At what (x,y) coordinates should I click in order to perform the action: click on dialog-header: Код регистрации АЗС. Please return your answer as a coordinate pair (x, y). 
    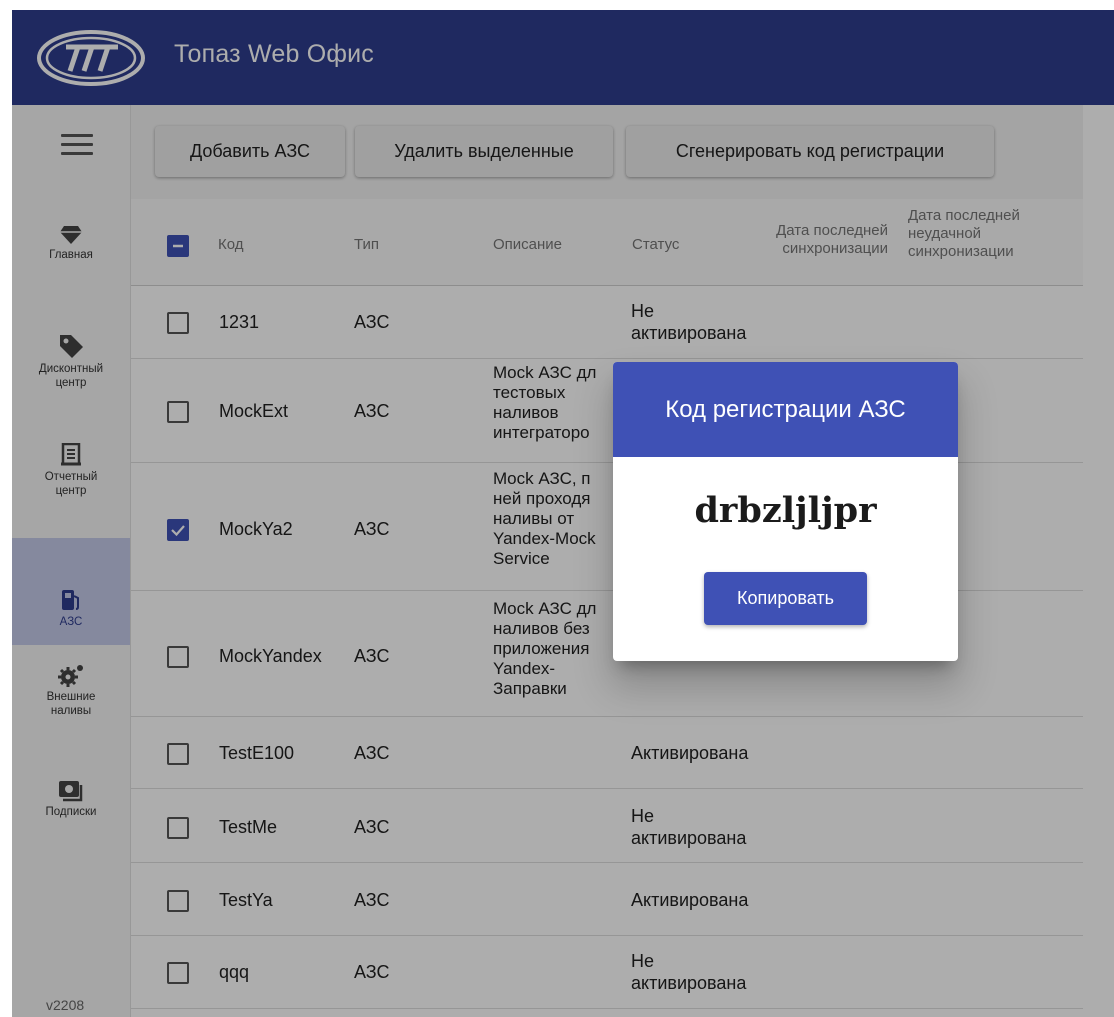
    Looking at the image, I should click on (785, 409).